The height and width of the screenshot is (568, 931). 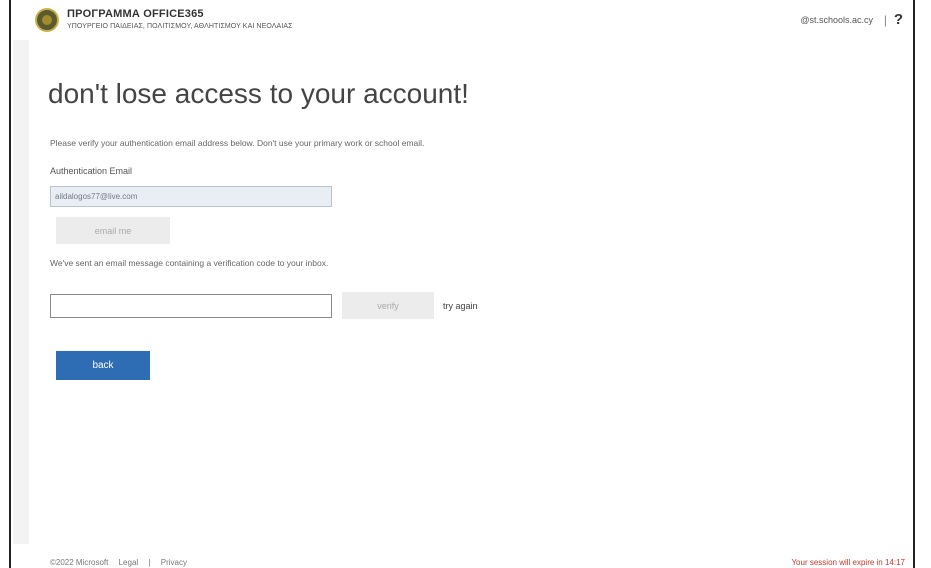 I want to click on crest-logo-icon, so click(x=47, y=20).